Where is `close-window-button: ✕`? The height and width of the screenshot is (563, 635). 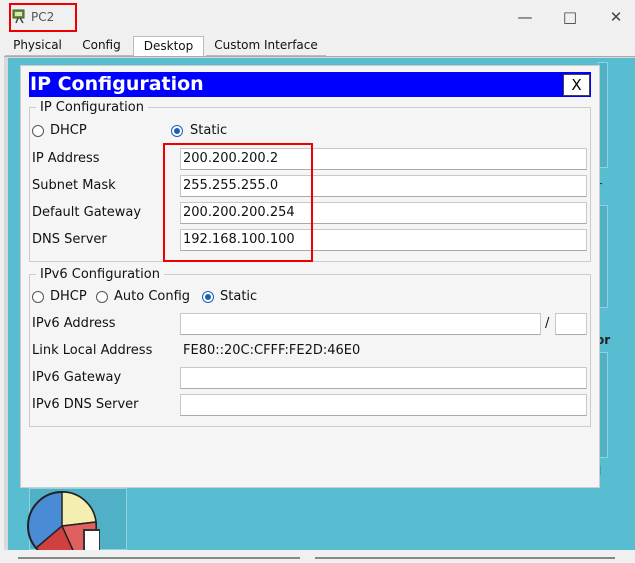
close-window-button: ✕ is located at coordinates (616, 17).